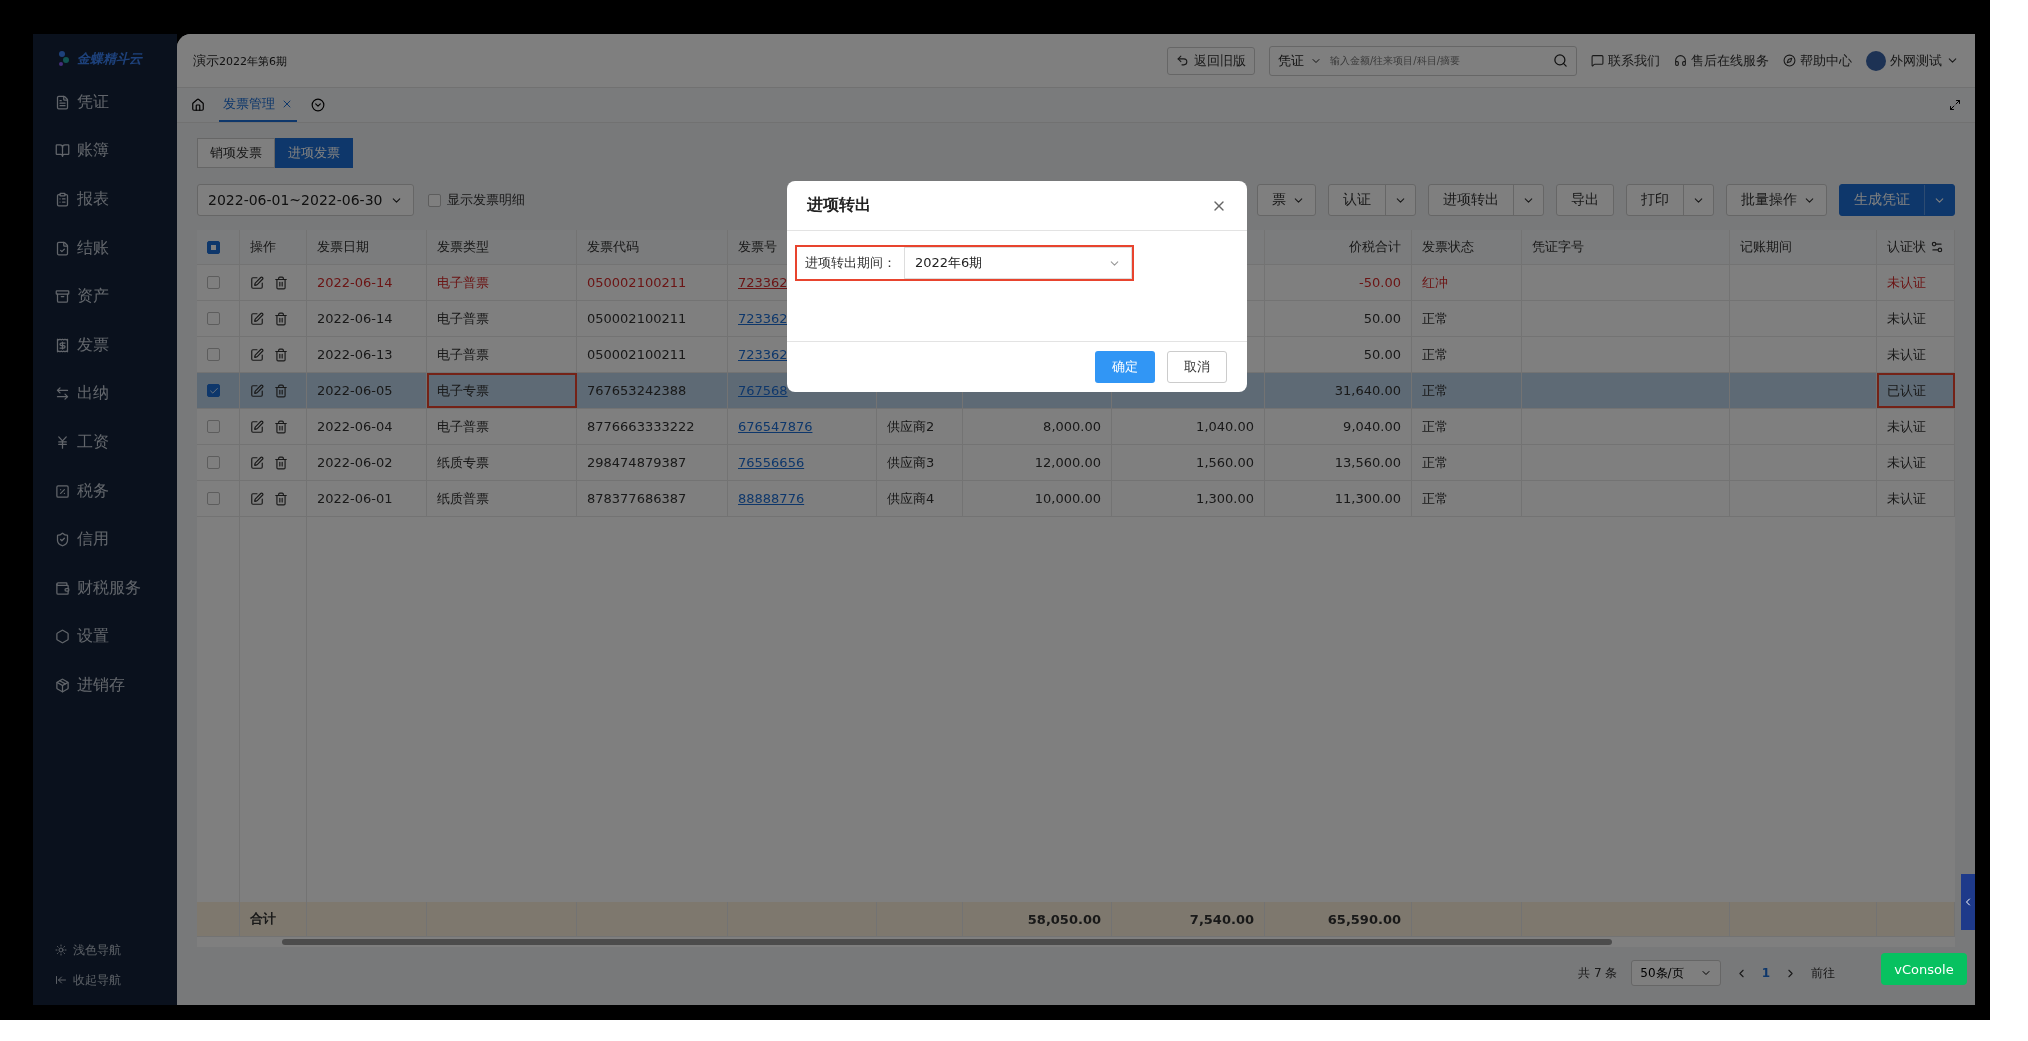 This screenshot has height=1041, width=2028. I want to click on table-cell: 31,640.00, so click(1367, 390).